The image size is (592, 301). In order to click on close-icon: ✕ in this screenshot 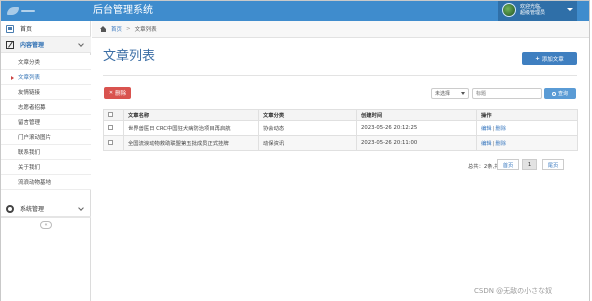, I will do `click(111, 93)`.